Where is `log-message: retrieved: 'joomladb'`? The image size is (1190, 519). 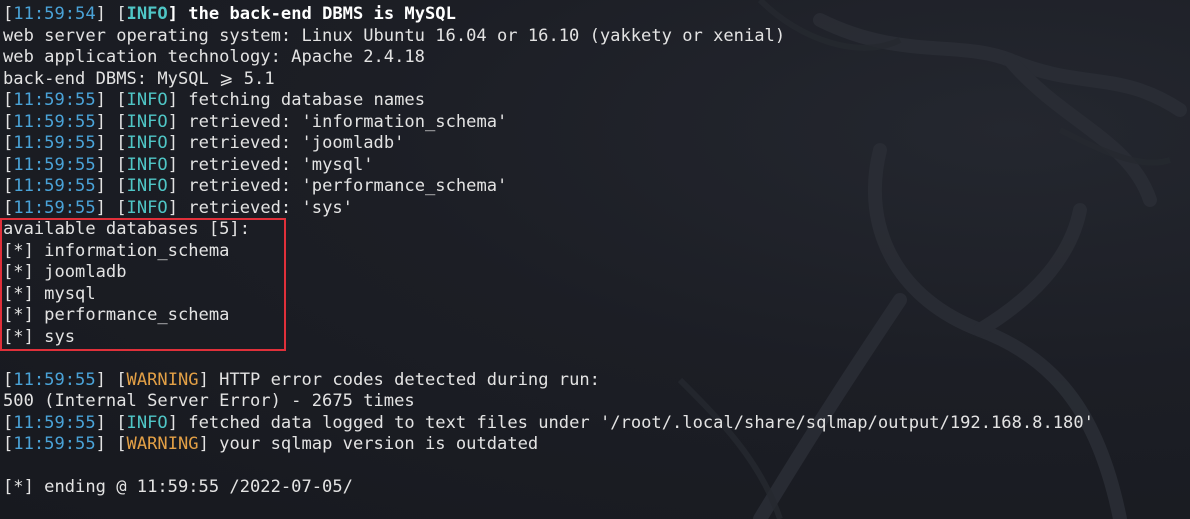 log-message: retrieved: 'joomladb' is located at coordinates (296, 143).